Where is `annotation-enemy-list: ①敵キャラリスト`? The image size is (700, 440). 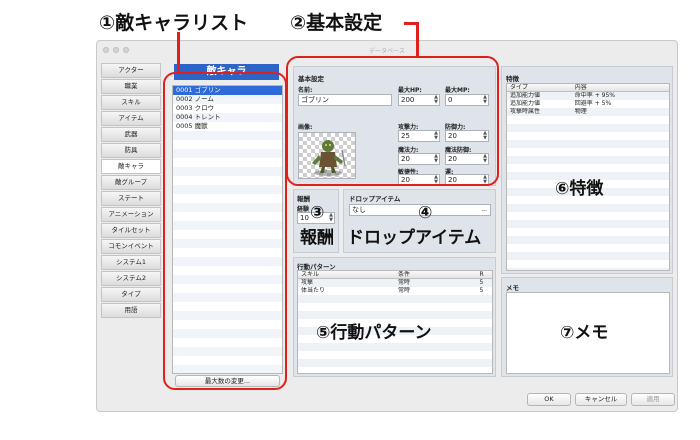
annotation-enemy-list: ①敵キャラリスト is located at coordinates (174, 23).